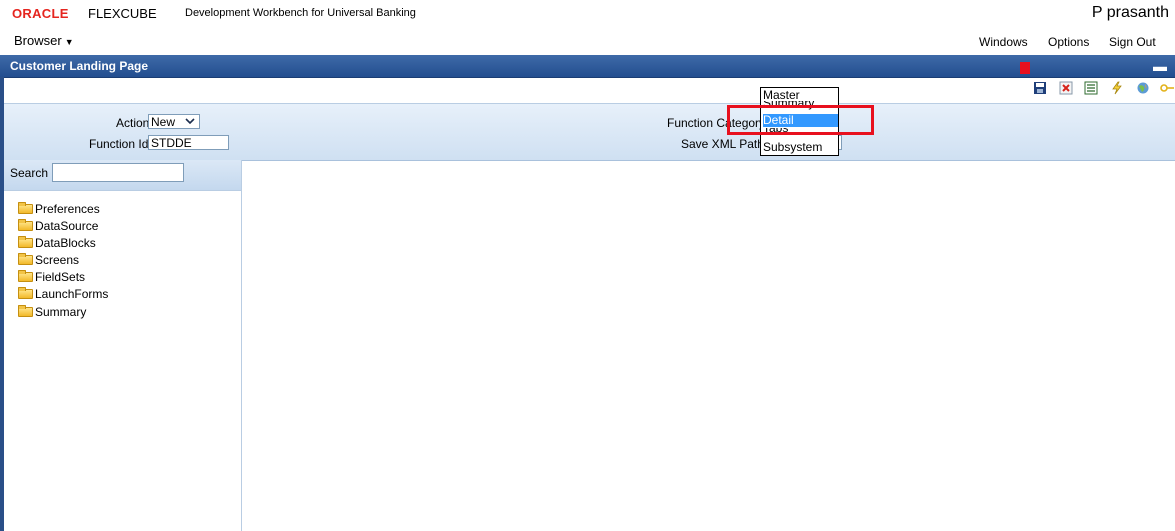 The image size is (1175, 531). What do you see at coordinates (1130, 12) in the screenshot?
I see `user-name: P prasanth` at bounding box center [1130, 12].